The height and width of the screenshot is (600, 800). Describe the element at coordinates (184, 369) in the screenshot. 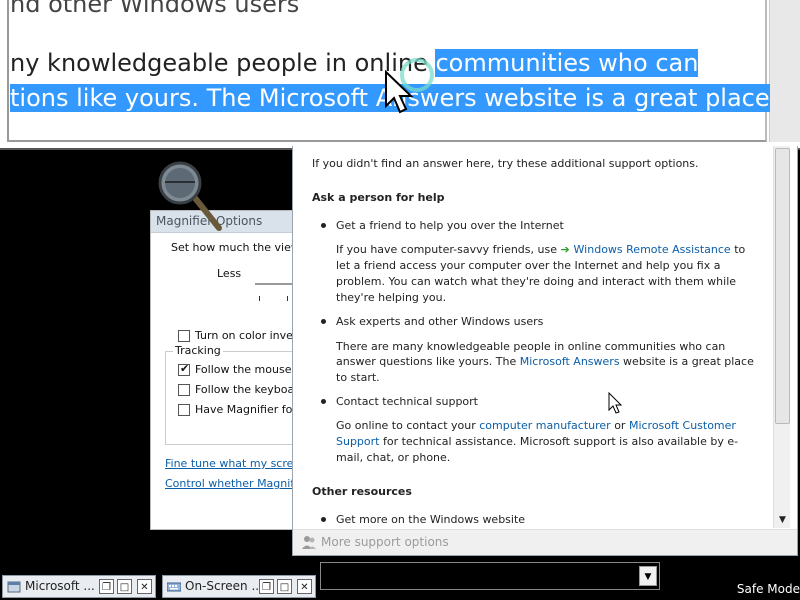

I see `follow-mouse-checkbox` at that location.